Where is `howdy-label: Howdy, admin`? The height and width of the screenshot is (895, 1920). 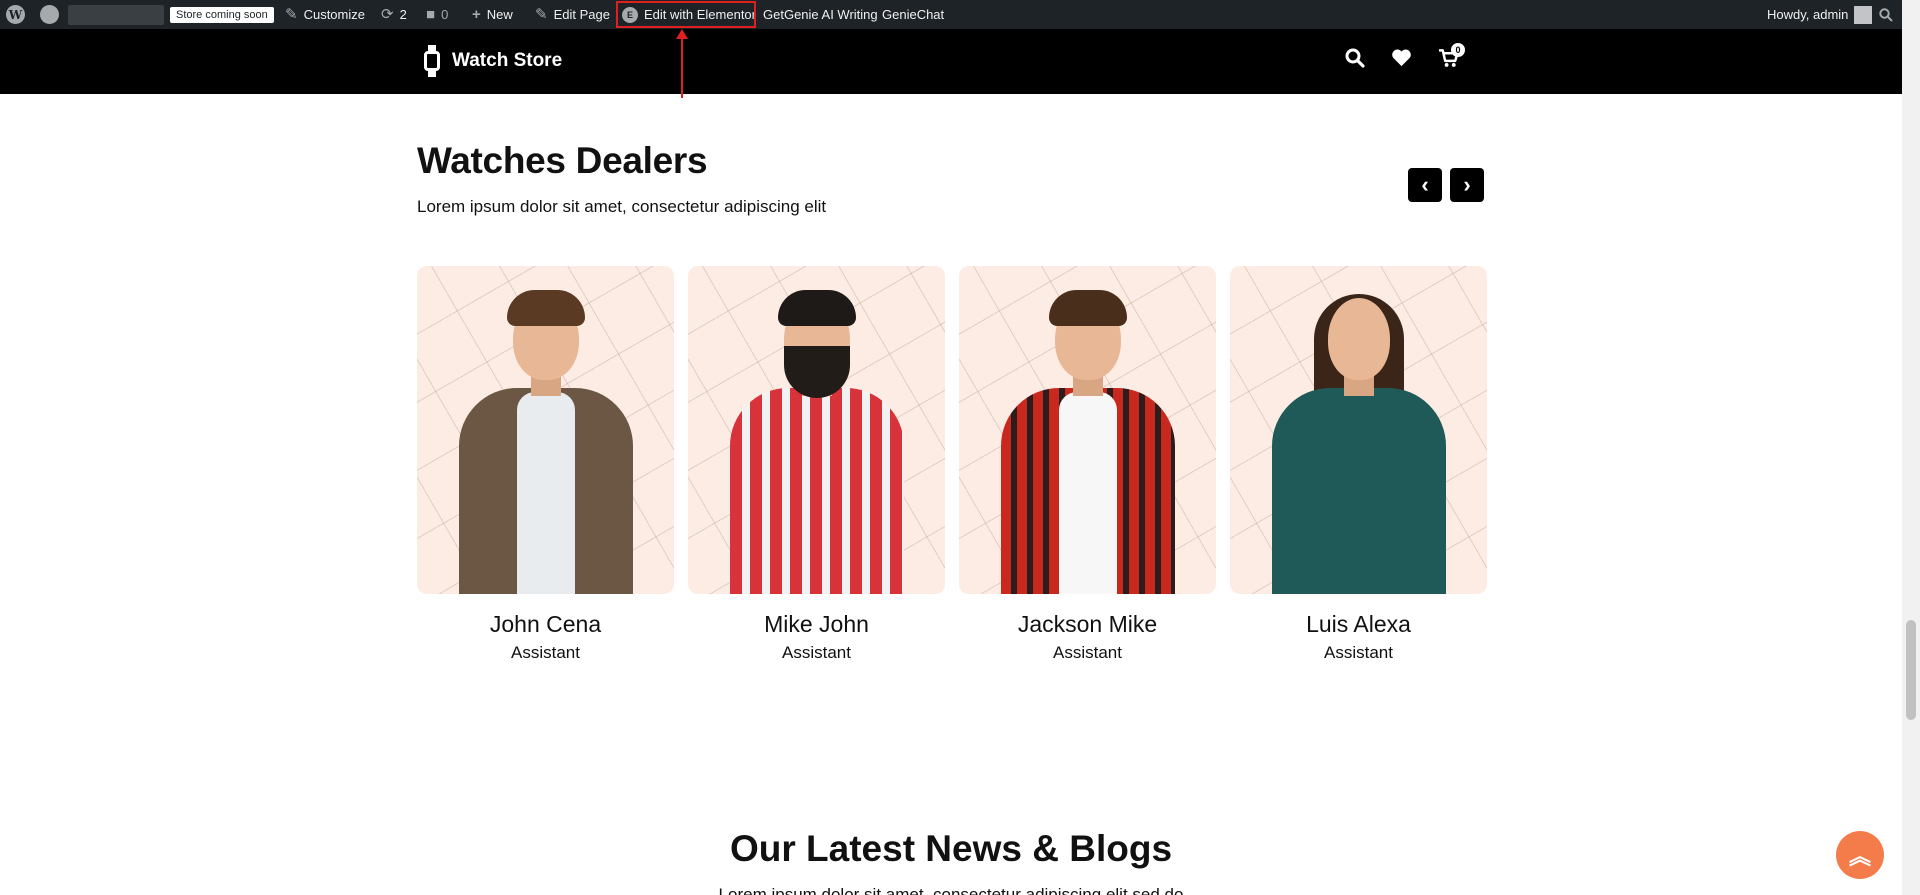
howdy-label: Howdy, admin is located at coordinates (1808, 14).